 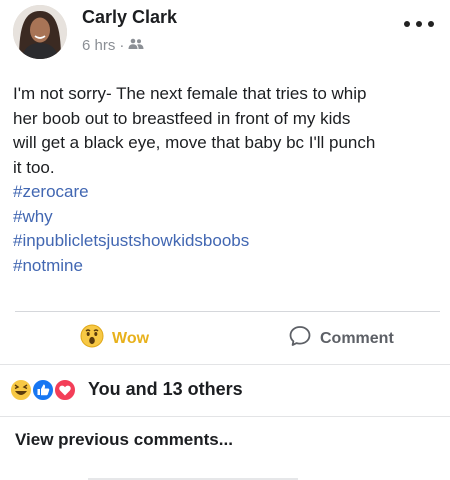 I want to click on wow-reaction-button: Wow, so click(x=114, y=338).